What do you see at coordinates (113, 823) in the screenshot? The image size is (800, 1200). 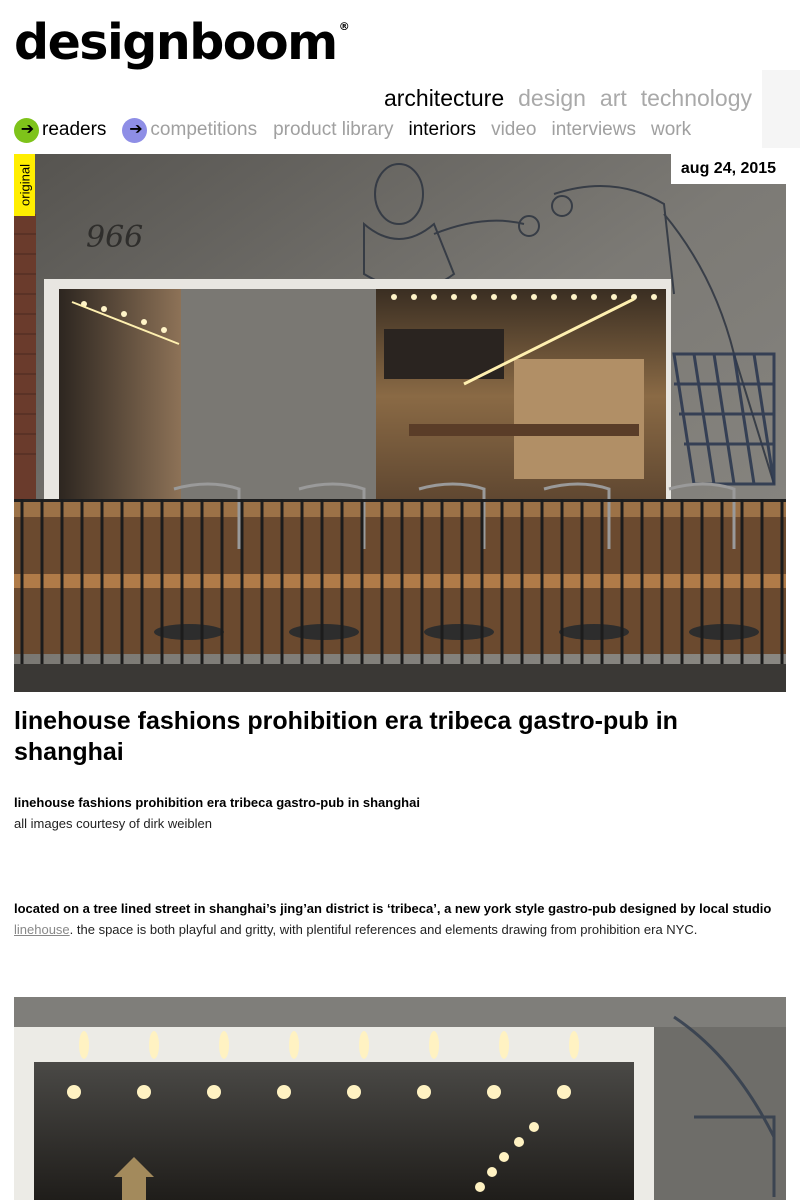 I see `image-credit: all images courtesy of dirk weiblen` at bounding box center [113, 823].